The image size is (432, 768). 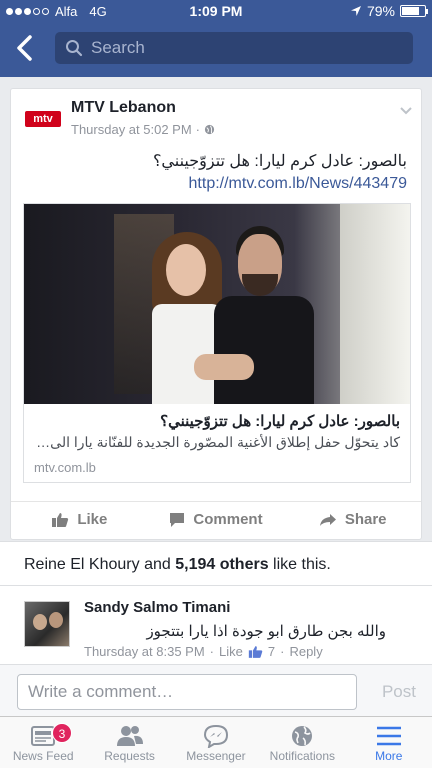 What do you see at coordinates (221, 564) in the screenshot?
I see `likes-others: 5,194 others` at bounding box center [221, 564].